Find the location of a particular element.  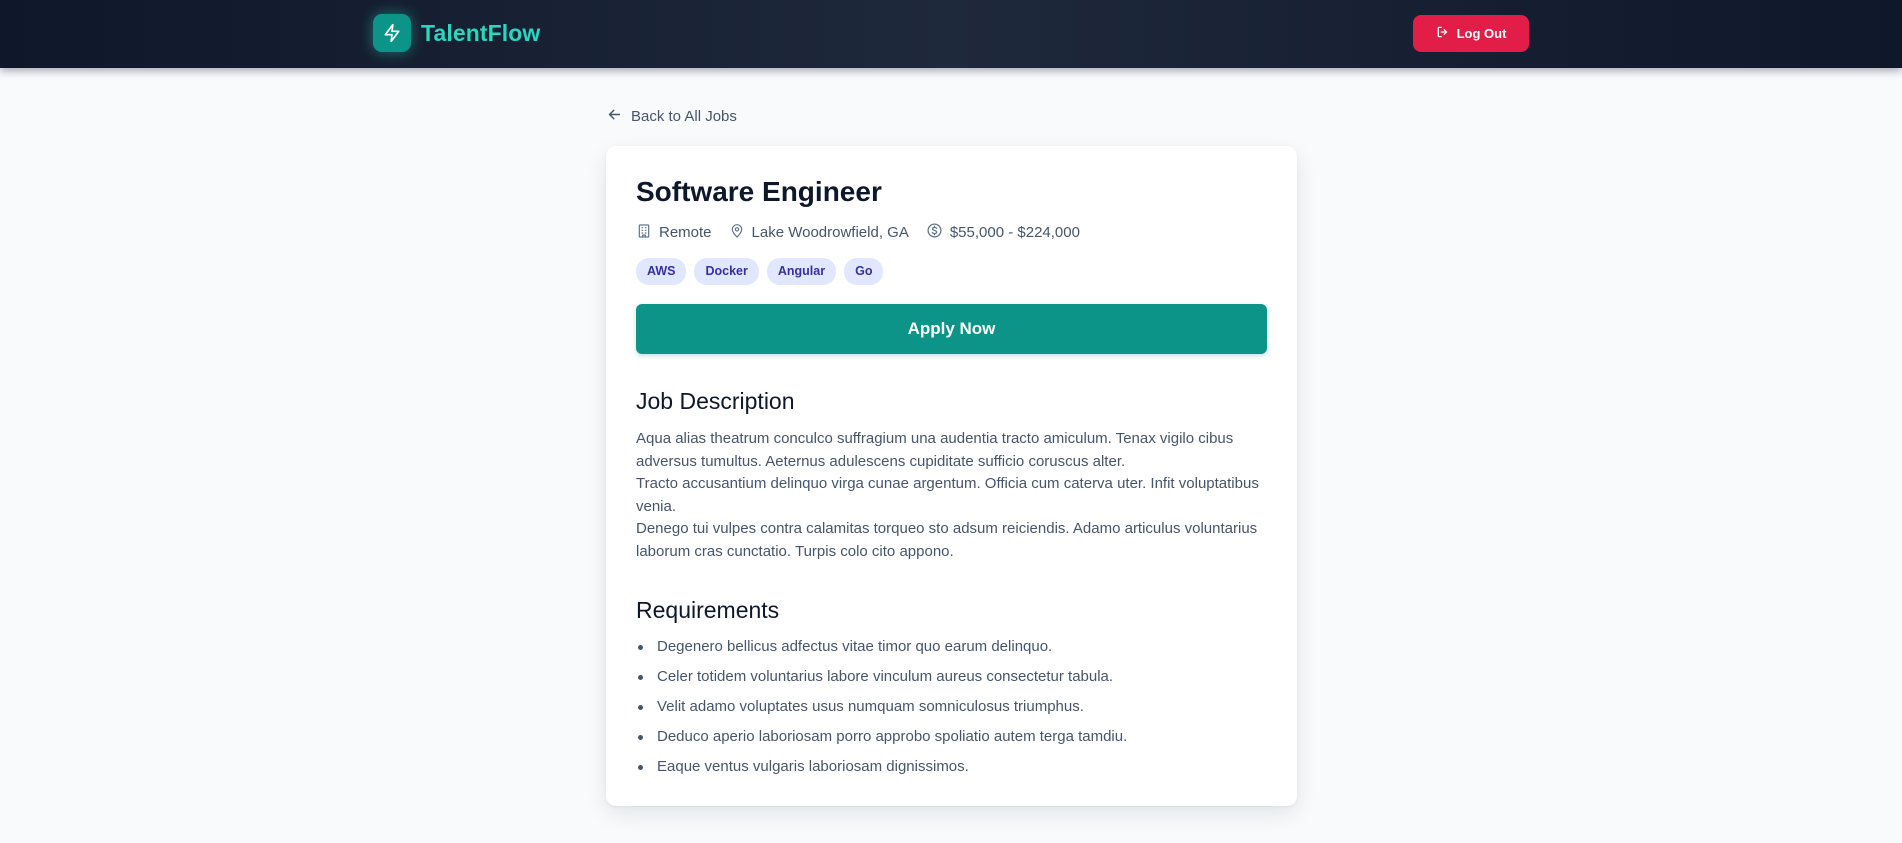

work-type: Remote is located at coordinates (674, 233).